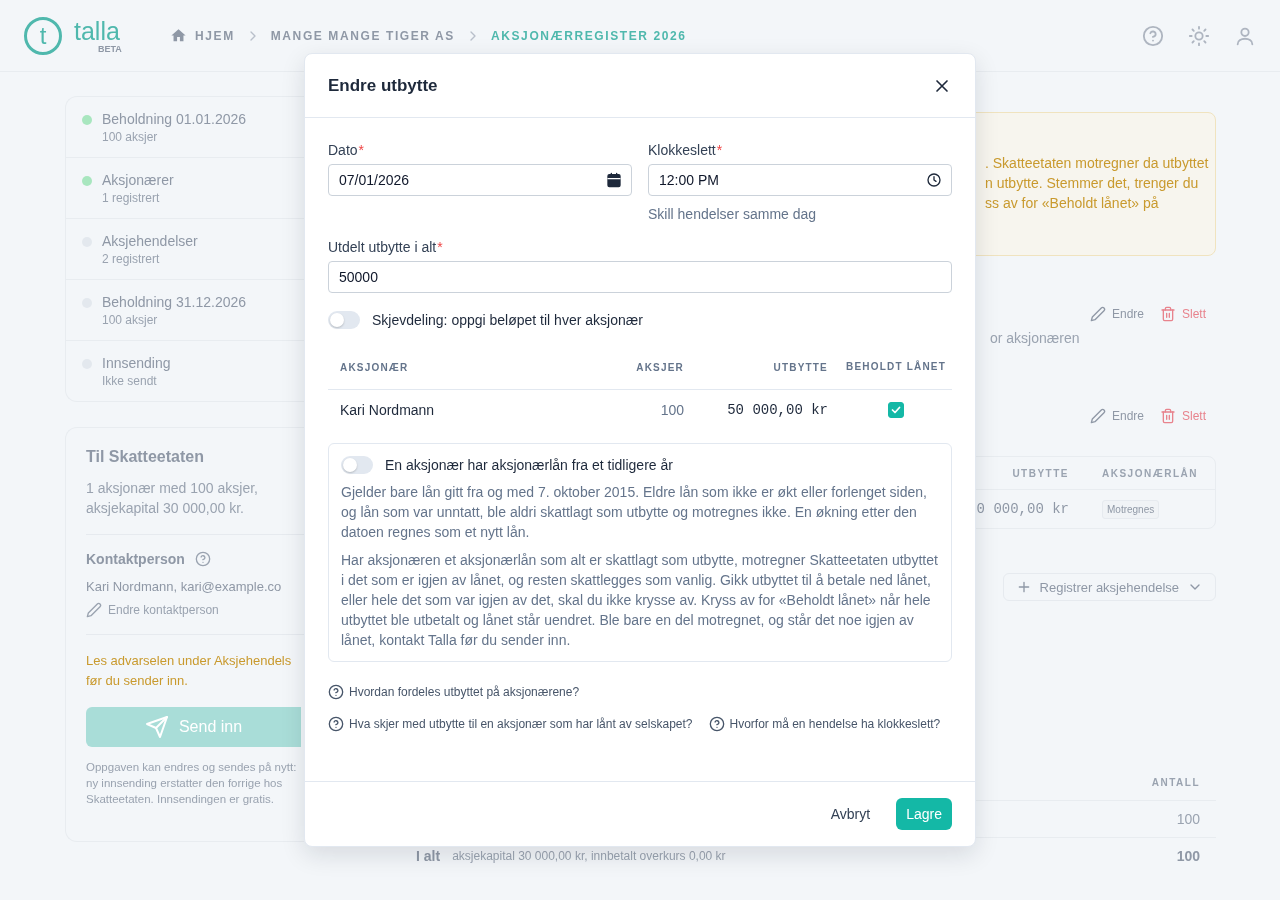 The width and height of the screenshot is (1280, 900). Describe the element at coordinates (672, 409) in the screenshot. I see `table-cell-text: 100` at that location.